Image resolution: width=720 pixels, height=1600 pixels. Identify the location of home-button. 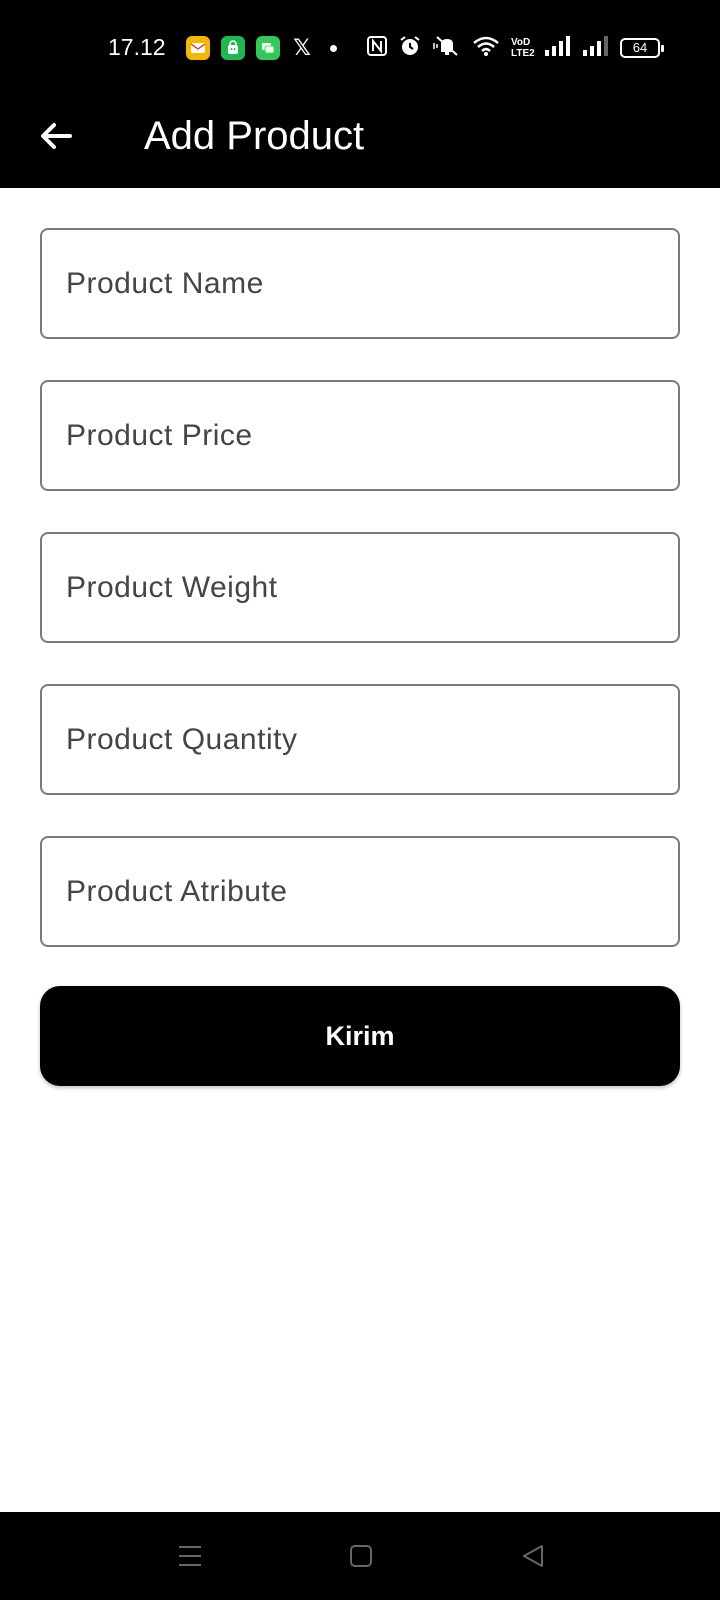
(361, 1556).